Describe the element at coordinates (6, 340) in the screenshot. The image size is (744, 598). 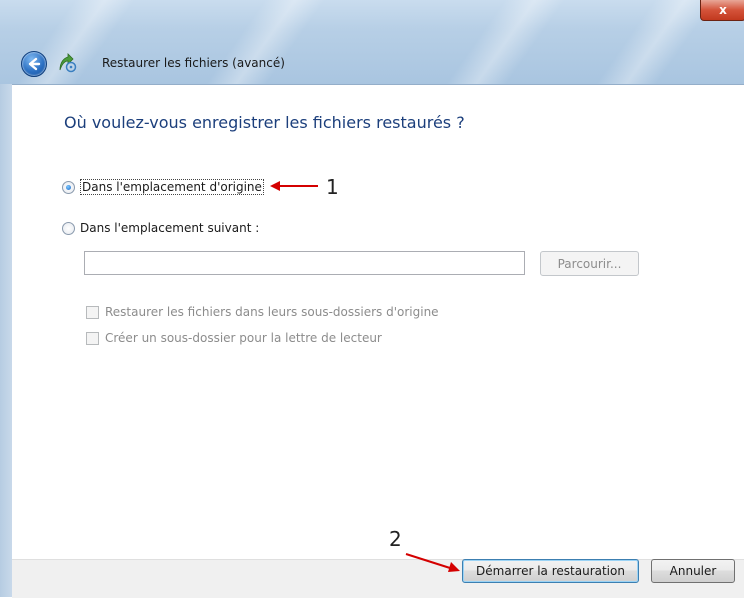
I see `window-frame-left` at that location.